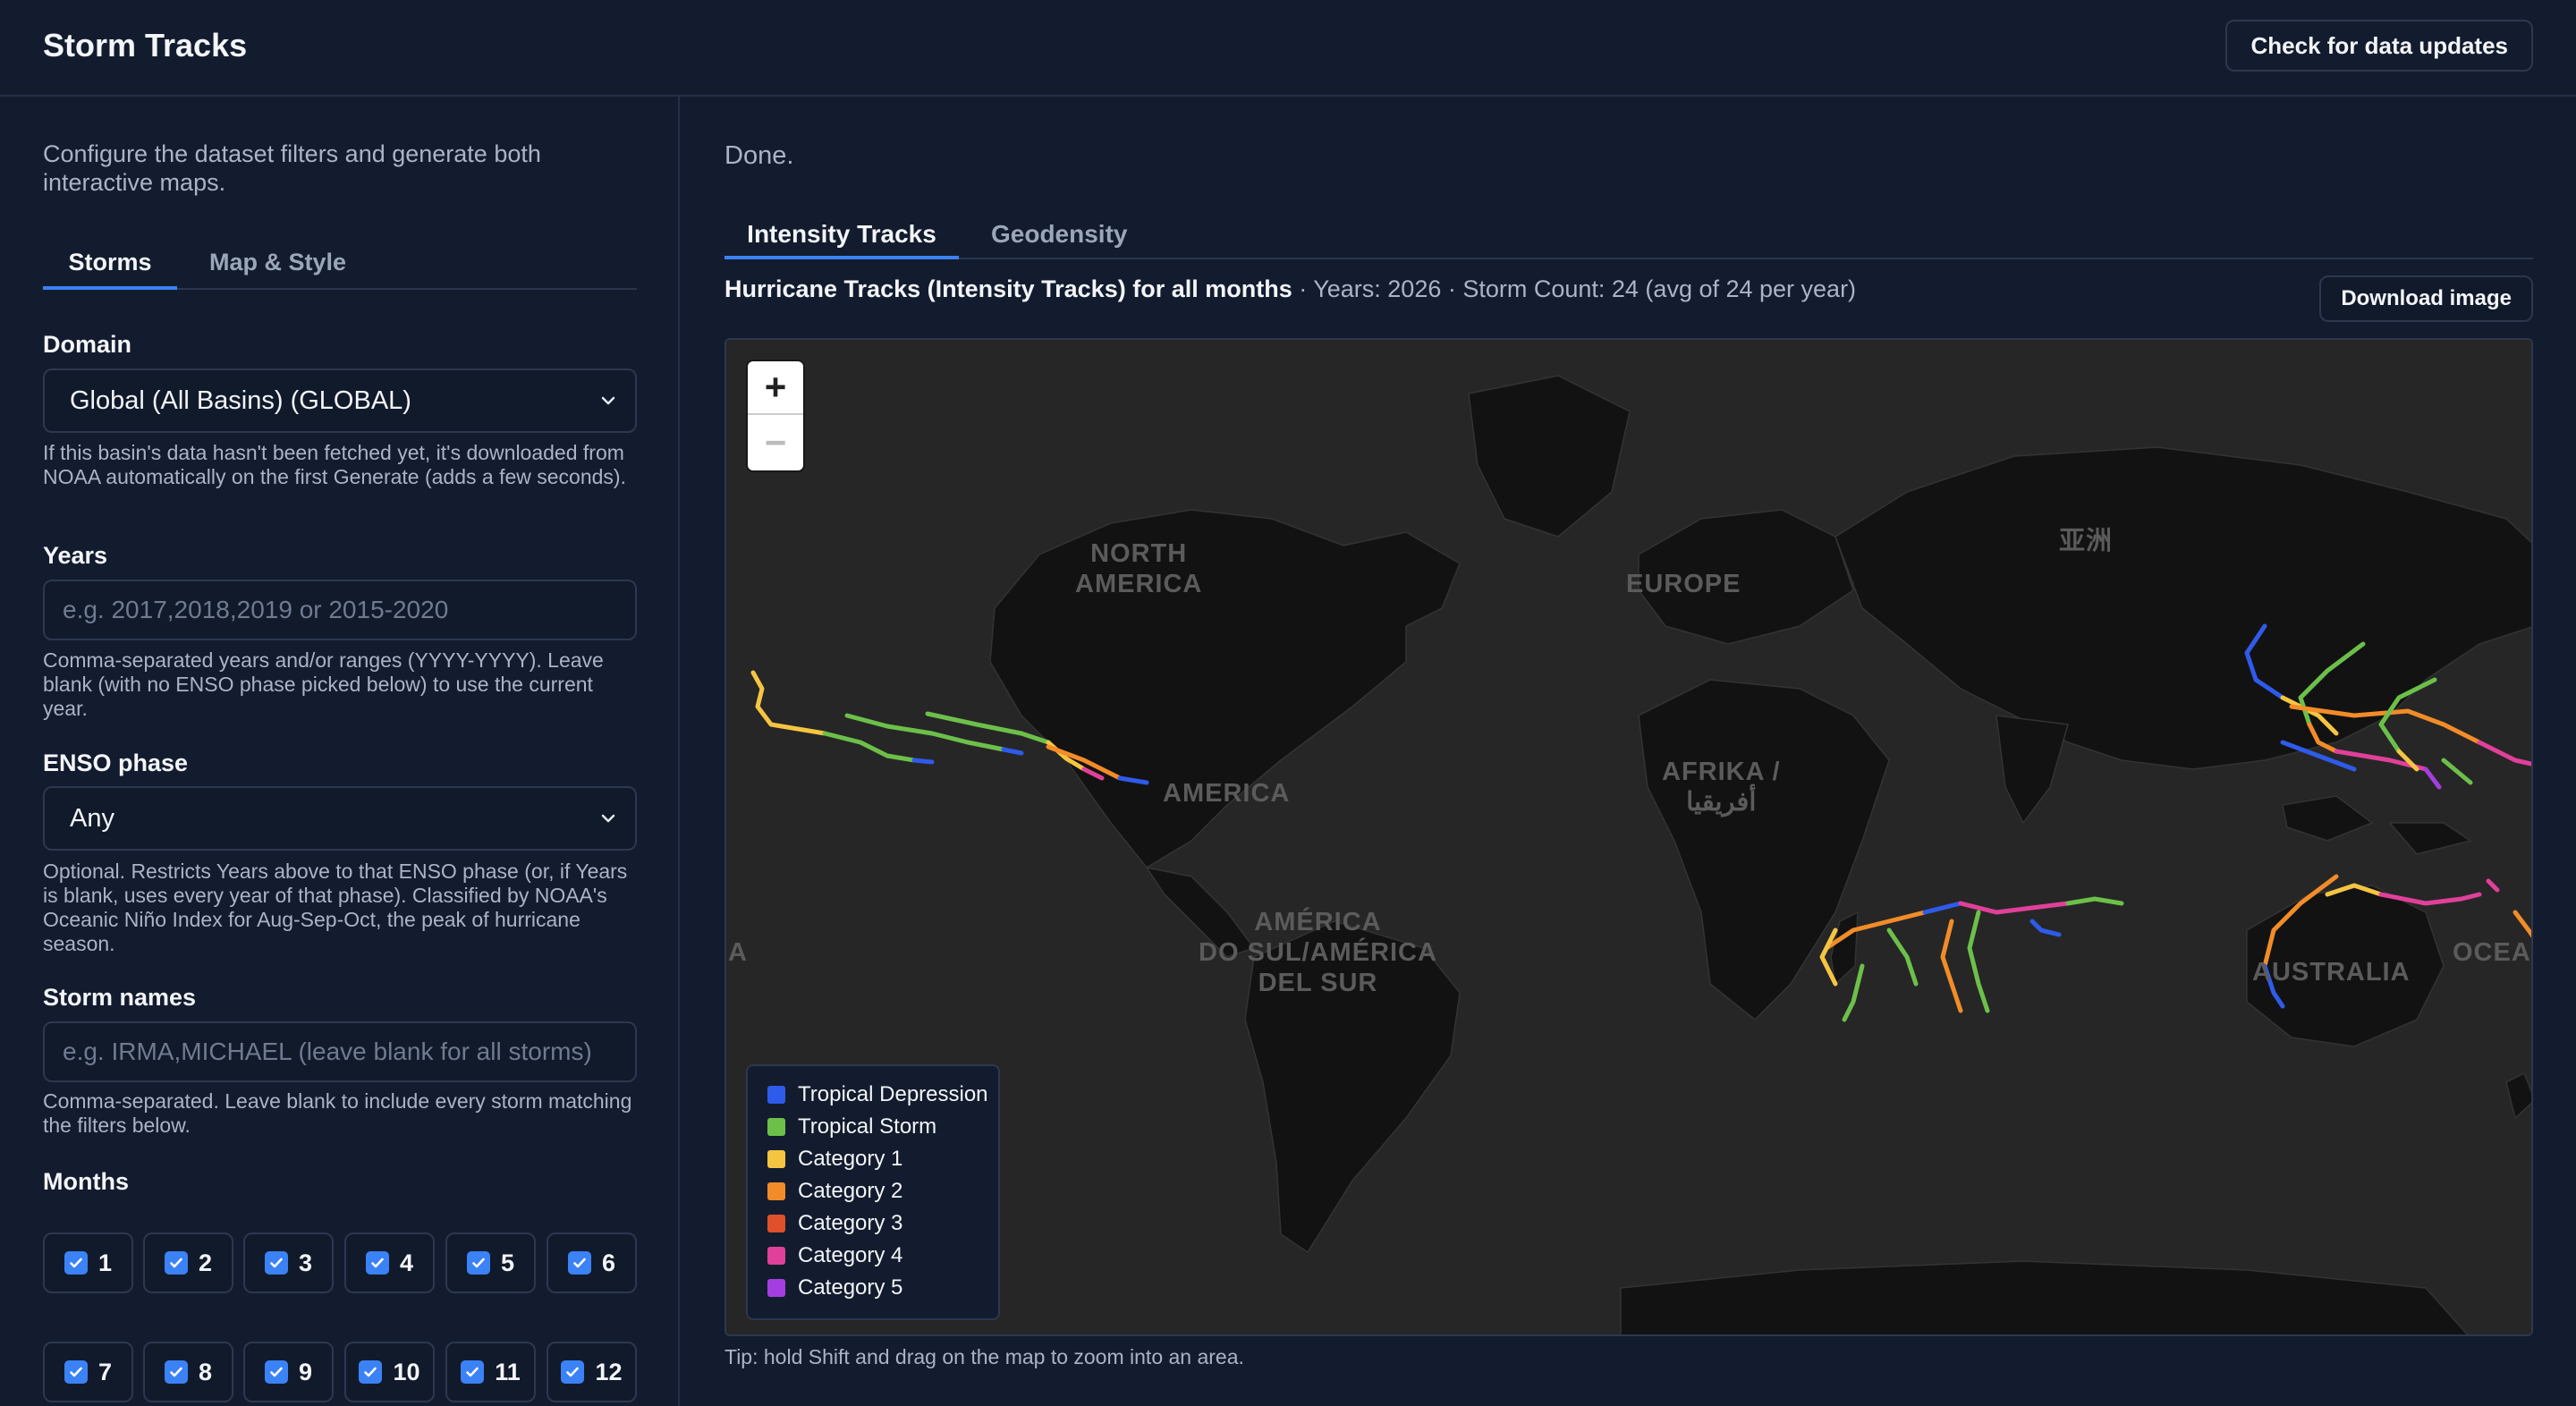 The height and width of the screenshot is (1406, 2576). What do you see at coordinates (340, 819) in the screenshot?
I see `enso-phase-select: Any` at bounding box center [340, 819].